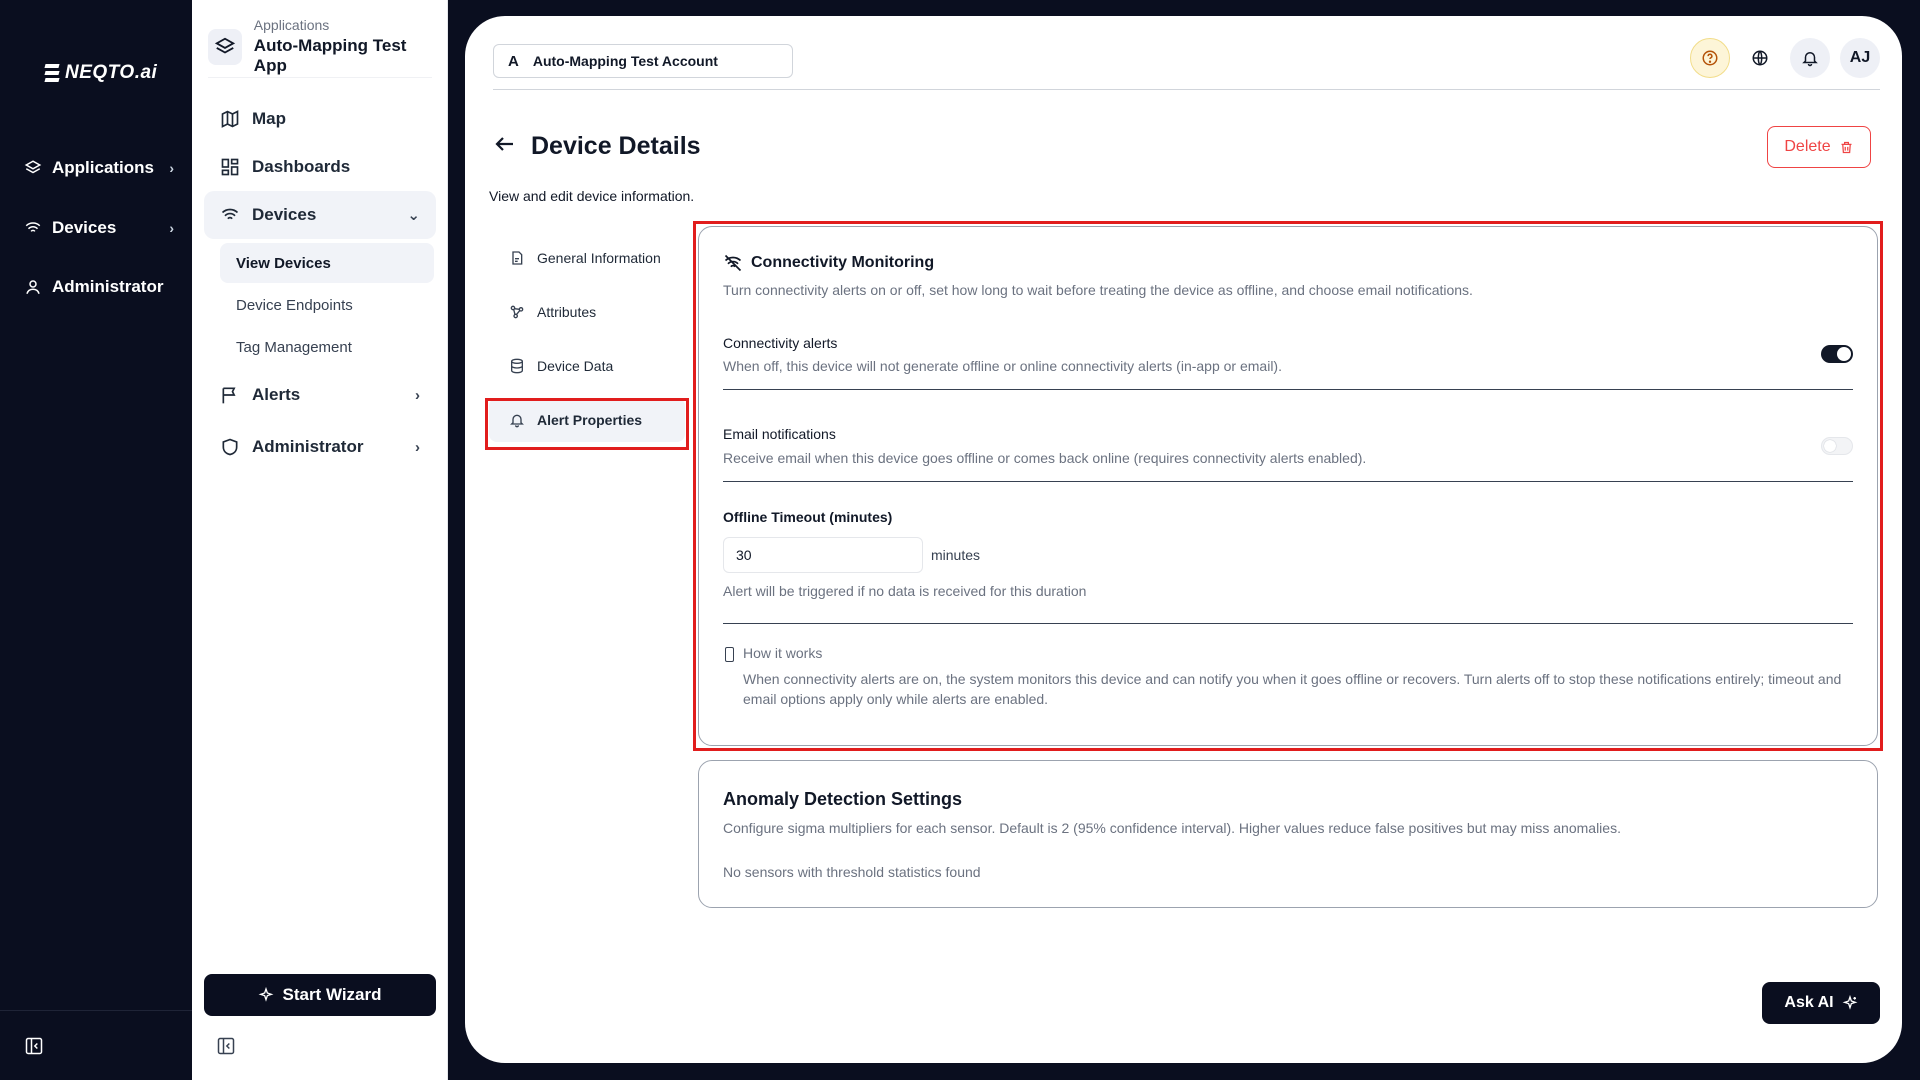 This screenshot has width=1920, height=1080. What do you see at coordinates (301, 166) in the screenshot?
I see `sidebar-item-label: Dashboards` at bounding box center [301, 166].